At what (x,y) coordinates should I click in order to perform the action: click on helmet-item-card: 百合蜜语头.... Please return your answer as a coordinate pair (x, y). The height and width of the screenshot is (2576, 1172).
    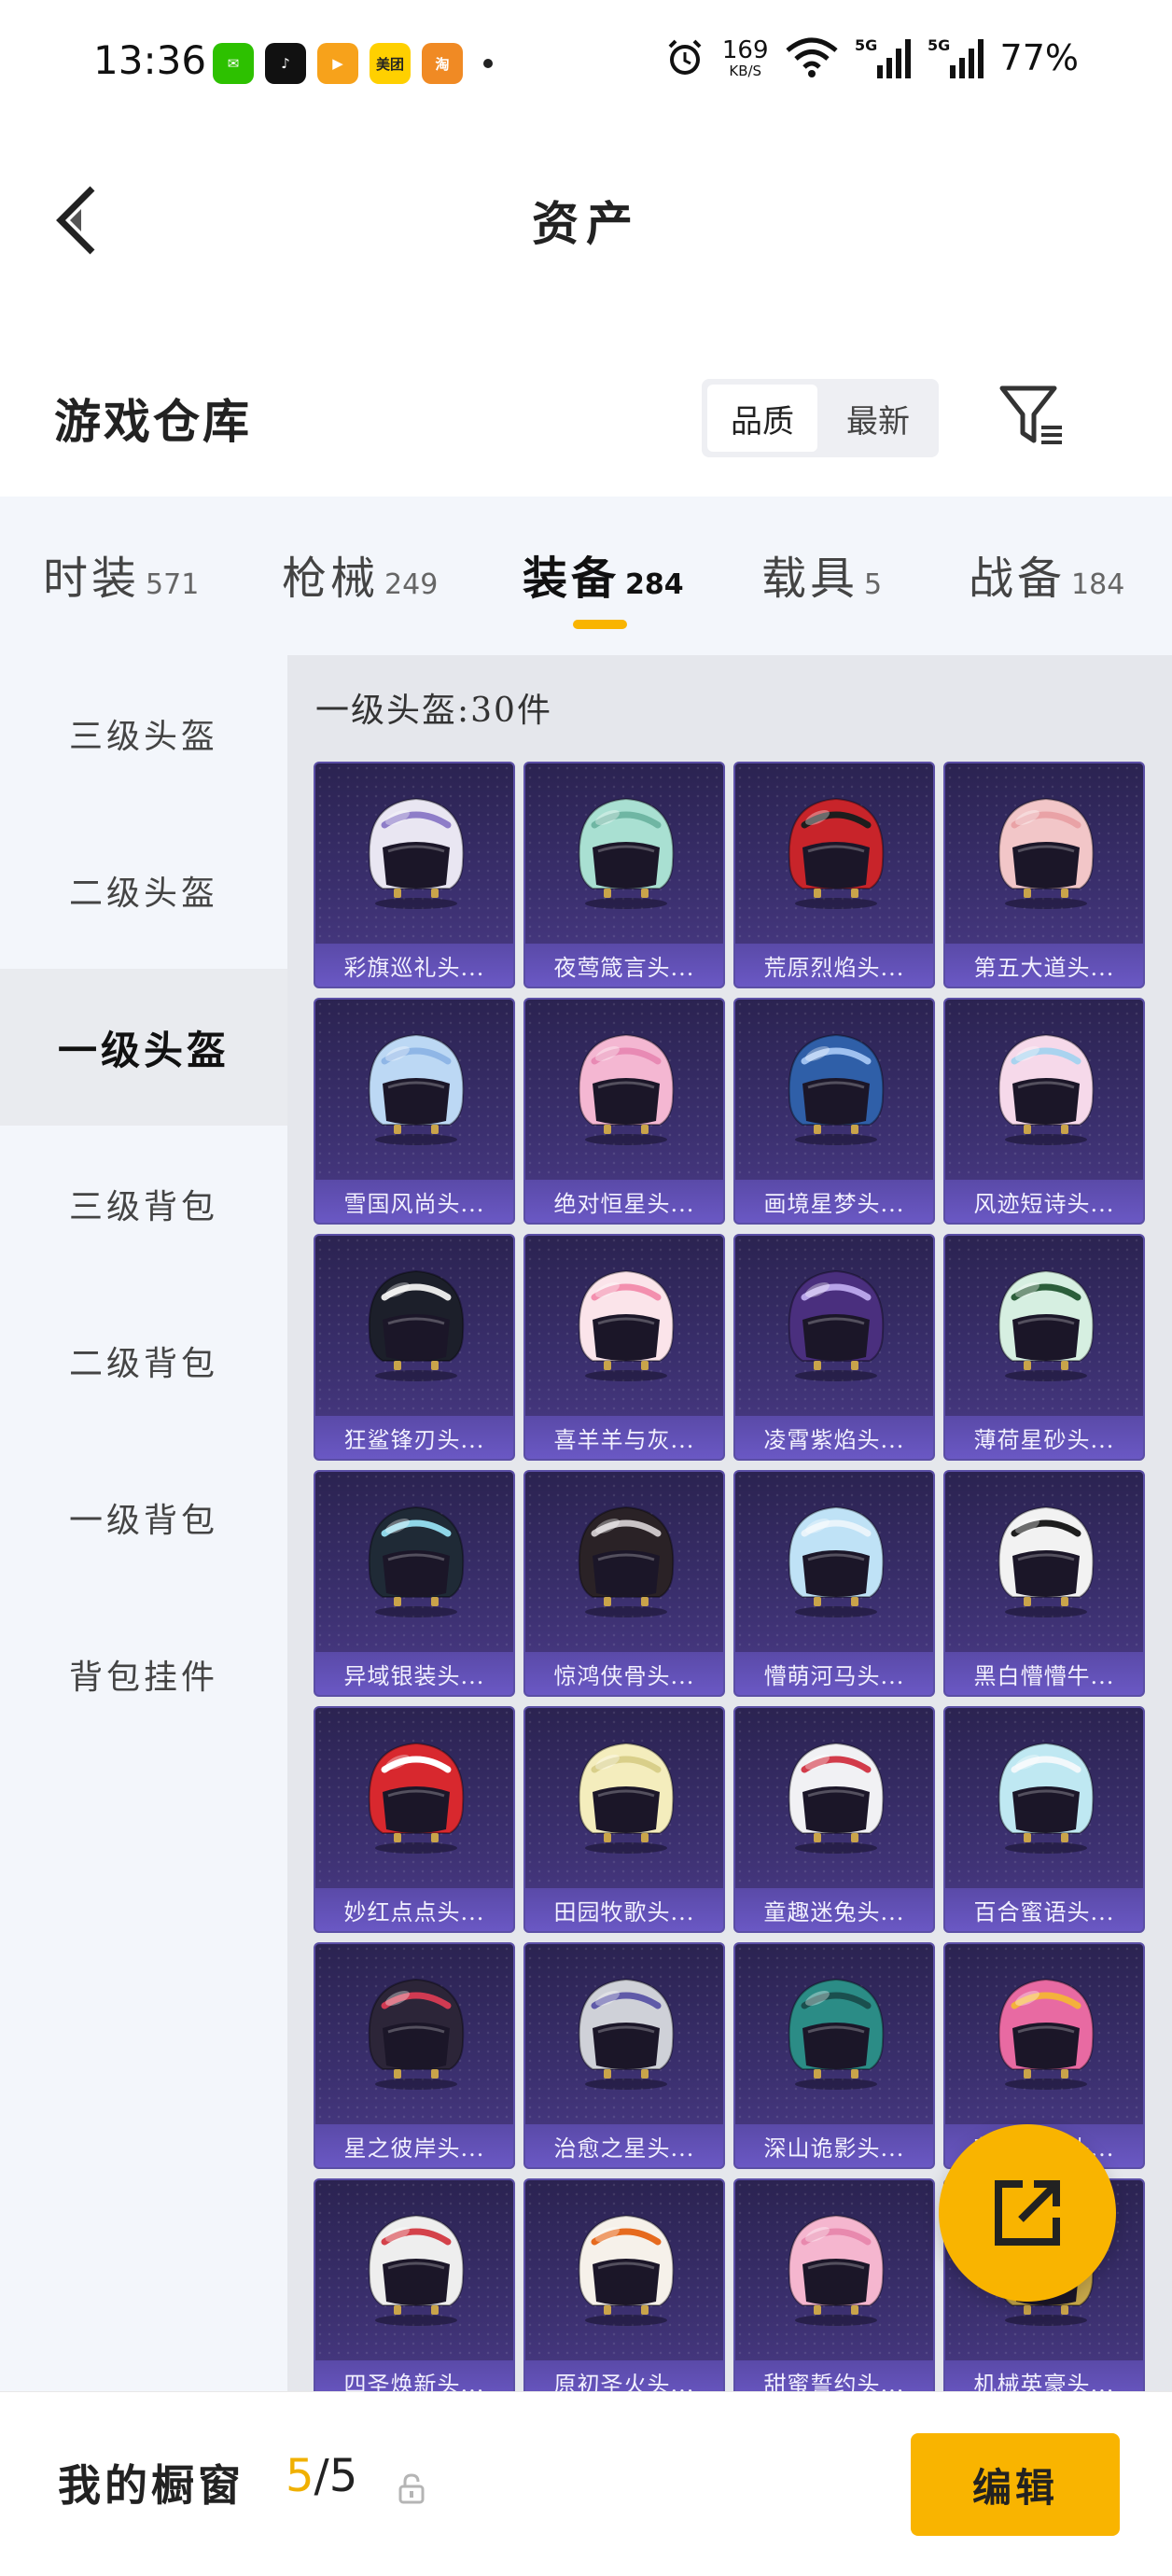
    Looking at the image, I should click on (1044, 1819).